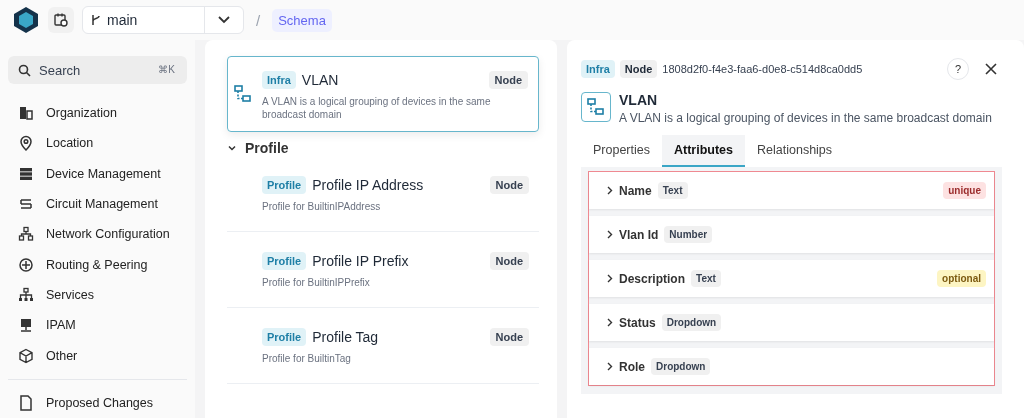  Describe the element at coordinates (368, 185) in the screenshot. I see `node-name: Profile IP Address` at that location.